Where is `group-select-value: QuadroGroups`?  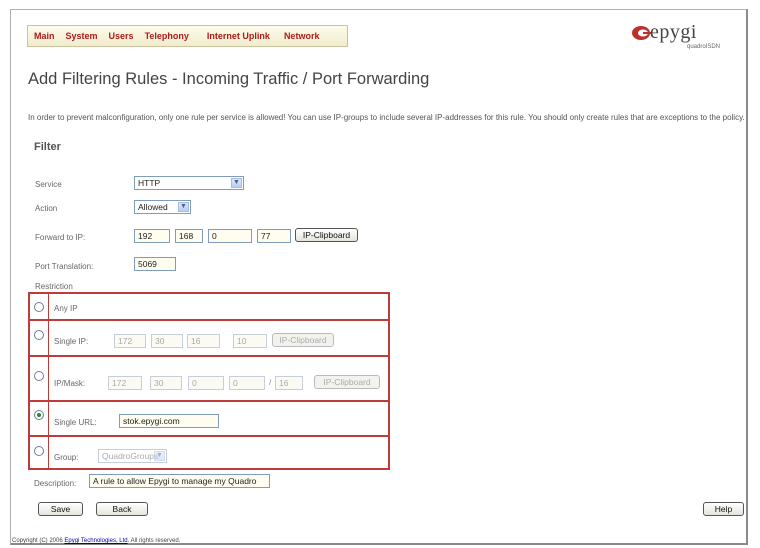 group-select-value: QuadroGroups is located at coordinates (130, 456).